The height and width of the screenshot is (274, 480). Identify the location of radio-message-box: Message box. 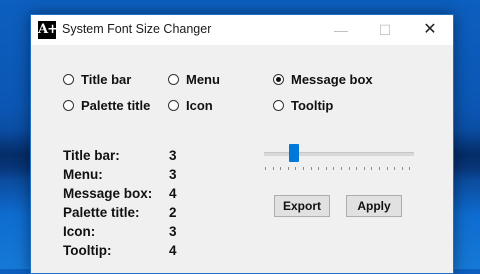
(323, 79).